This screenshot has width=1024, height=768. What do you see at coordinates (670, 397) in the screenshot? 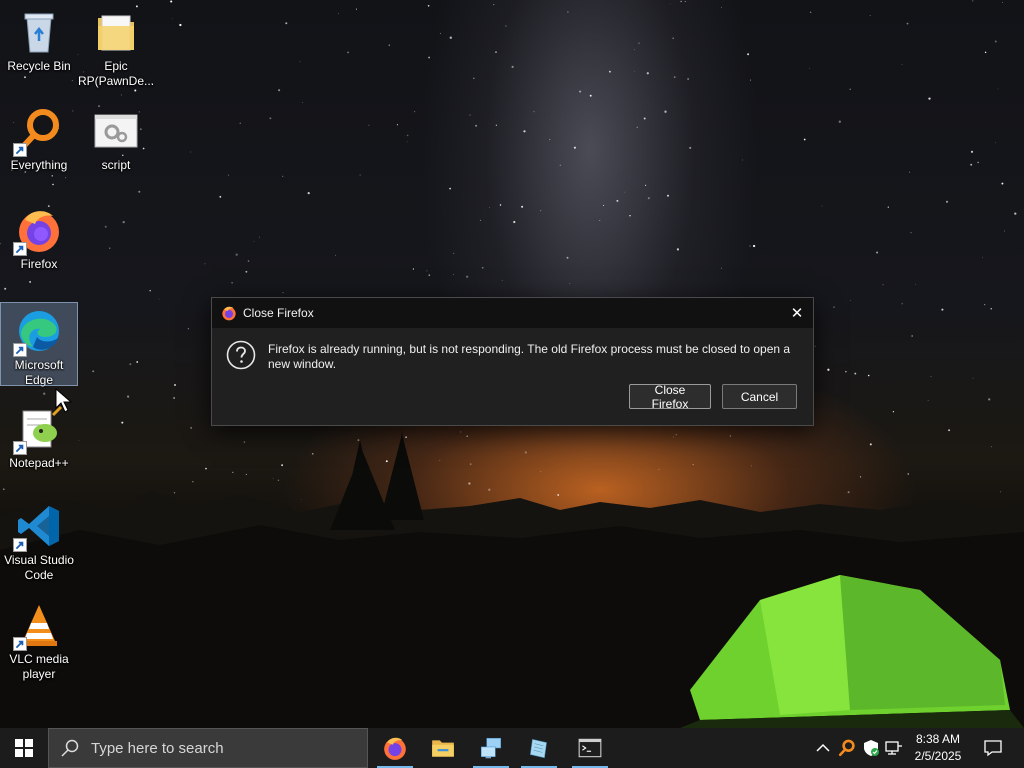
I see `close-firefox-button: Close Firefox` at bounding box center [670, 397].